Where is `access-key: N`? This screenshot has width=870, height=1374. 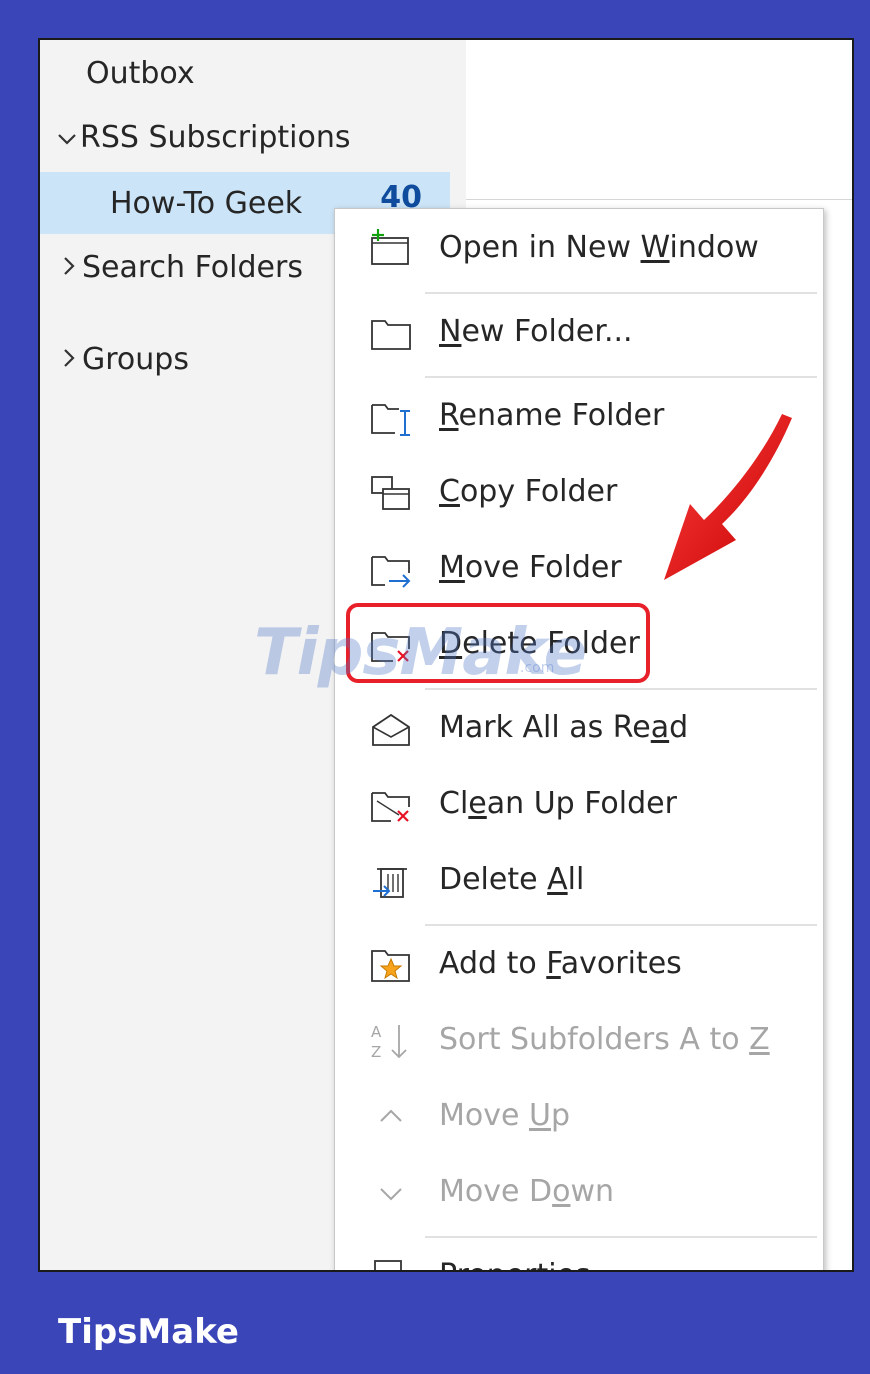
access-key: N is located at coordinates (450, 331).